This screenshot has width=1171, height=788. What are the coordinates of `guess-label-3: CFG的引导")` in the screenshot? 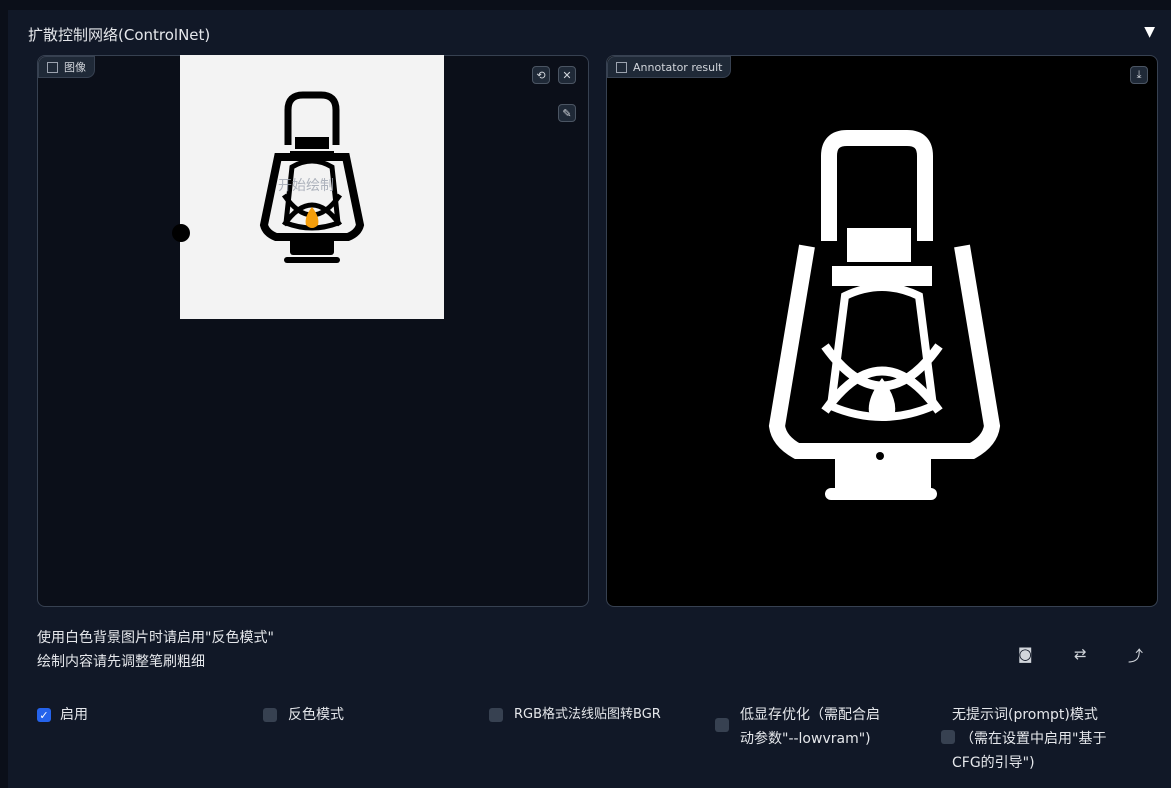 It's located at (993, 763).